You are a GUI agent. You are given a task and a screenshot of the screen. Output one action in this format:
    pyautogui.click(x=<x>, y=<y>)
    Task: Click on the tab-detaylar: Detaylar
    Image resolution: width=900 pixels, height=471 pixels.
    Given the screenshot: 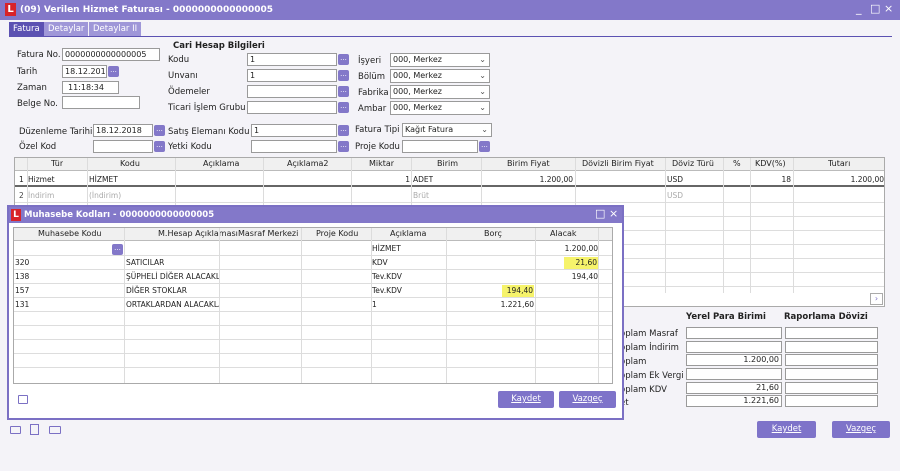 What is the action you would take?
    pyautogui.click(x=66, y=29)
    